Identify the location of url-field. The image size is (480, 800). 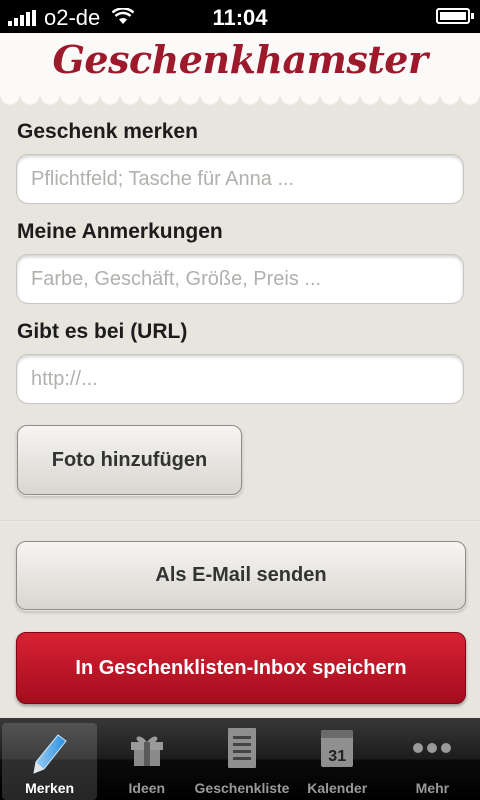
(240, 379).